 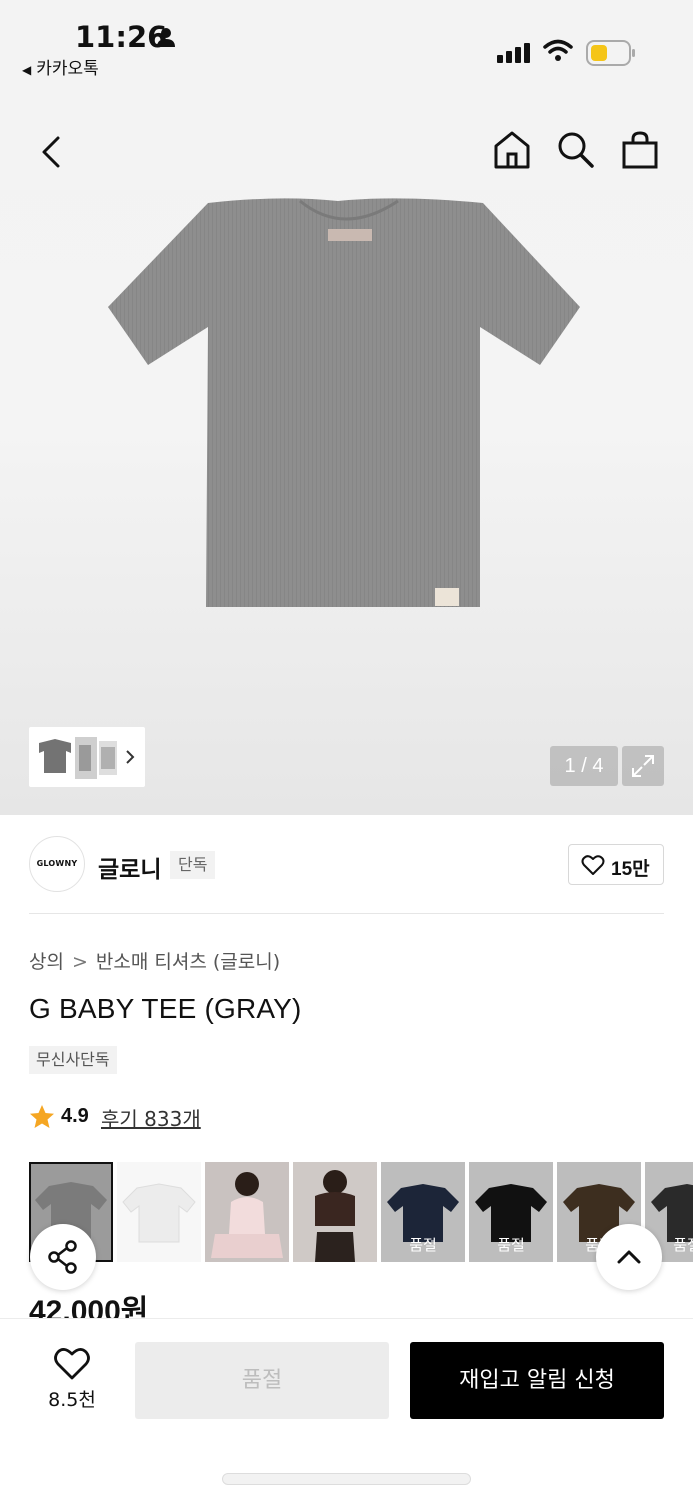 I want to click on swatch-model-pink, so click(x=247, y=1212).